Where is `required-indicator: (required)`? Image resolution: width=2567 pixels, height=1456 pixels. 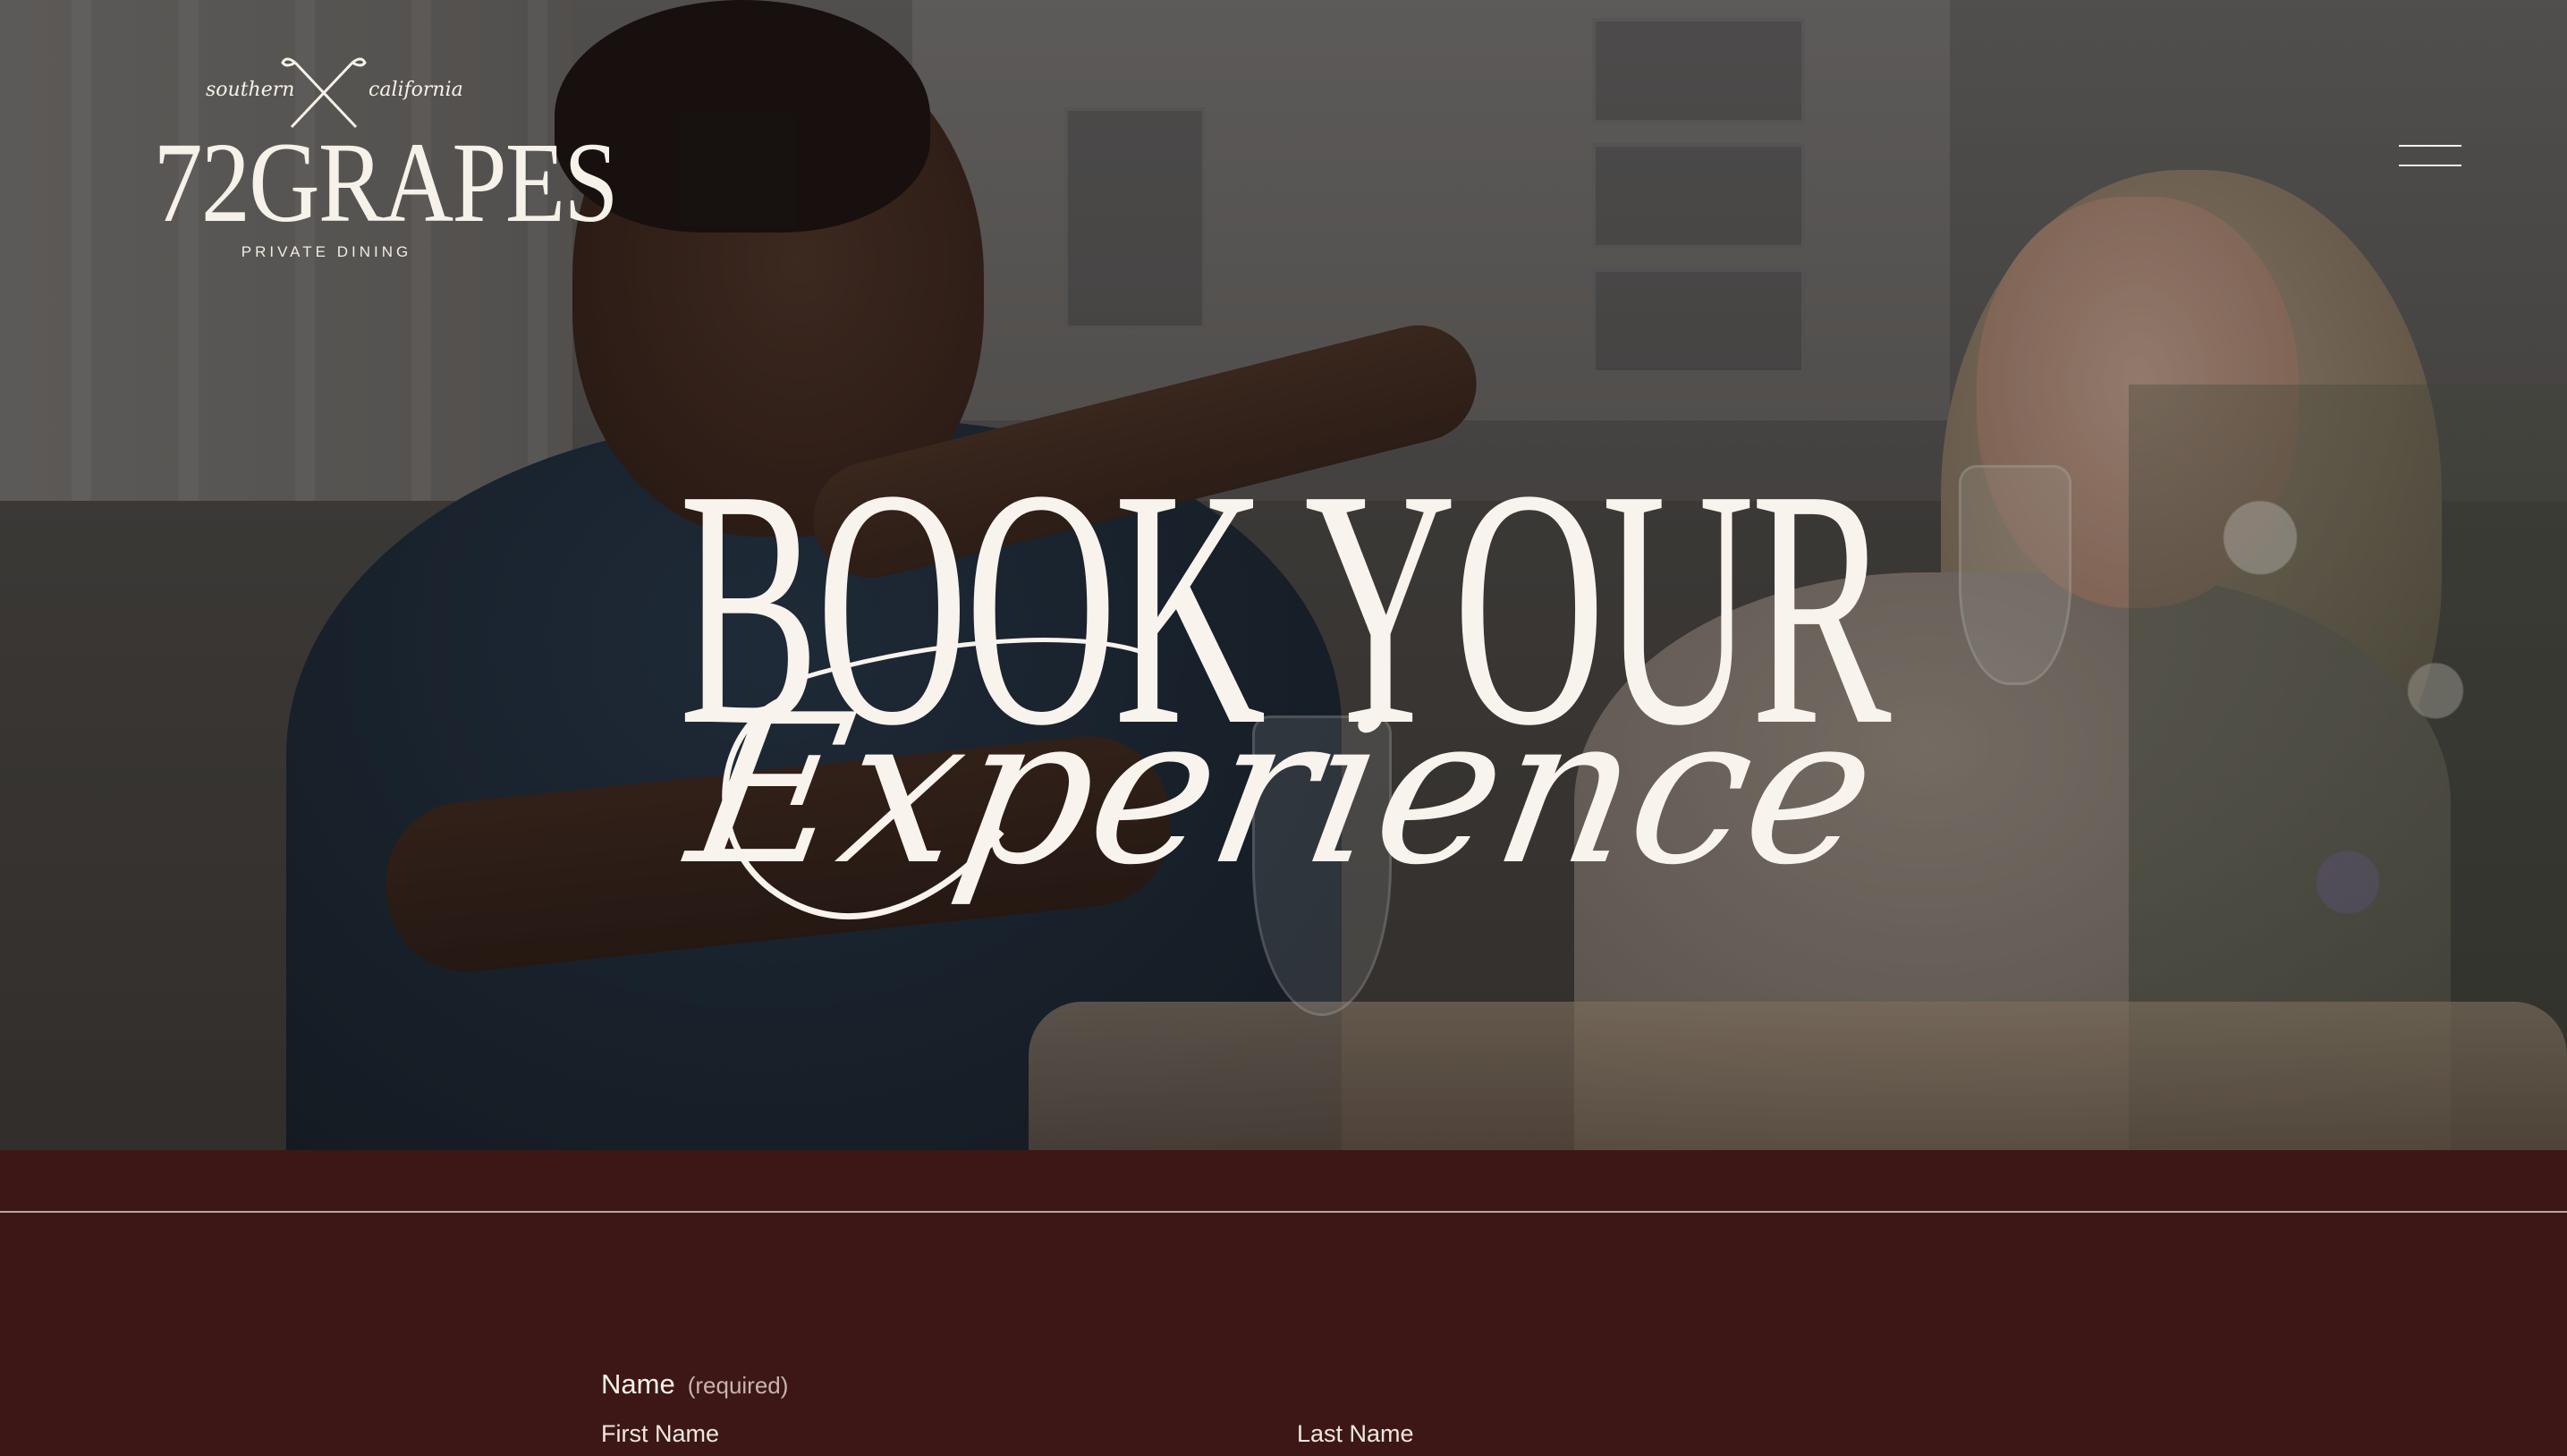 required-indicator: (required) is located at coordinates (738, 1385).